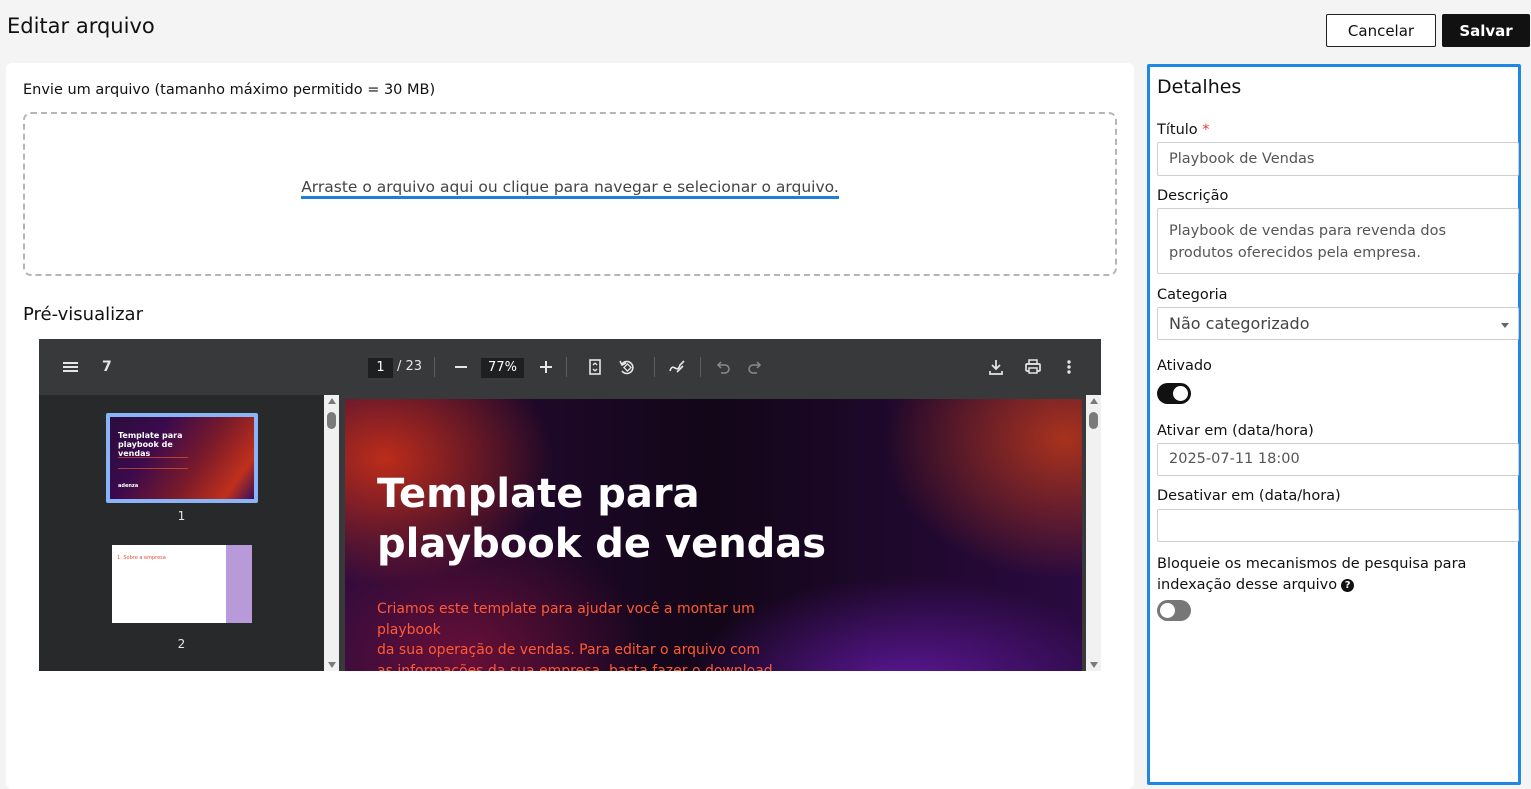 This screenshot has width=1531, height=789. What do you see at coordinates (1381, 30) in the screenshot?
I see `cancel-button: Cancelar` at bounding box center [1381, 30].